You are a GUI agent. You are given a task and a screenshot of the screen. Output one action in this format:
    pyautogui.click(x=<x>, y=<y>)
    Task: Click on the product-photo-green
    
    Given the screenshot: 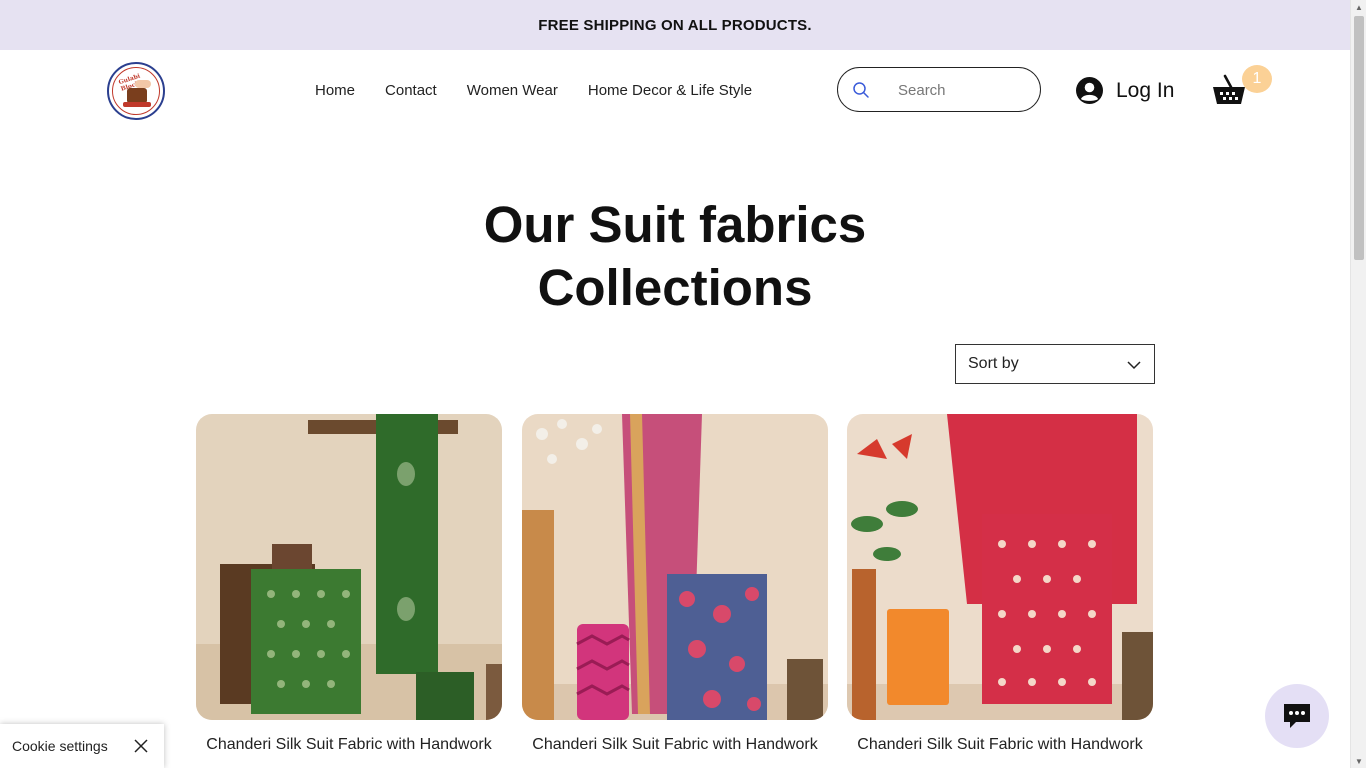 What is the action you would take?
    pyautogui.click(x=349, y=567)
    